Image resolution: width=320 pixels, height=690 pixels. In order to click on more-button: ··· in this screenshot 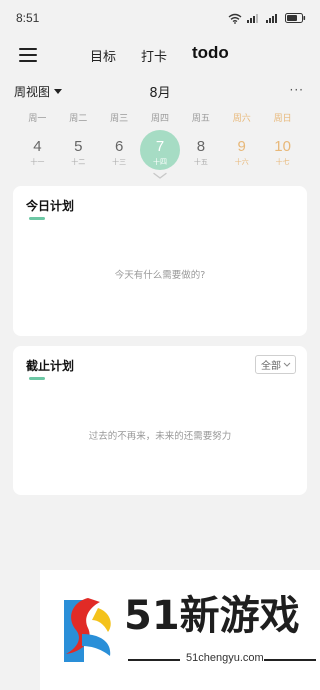, I will do `click(297, 90)`.